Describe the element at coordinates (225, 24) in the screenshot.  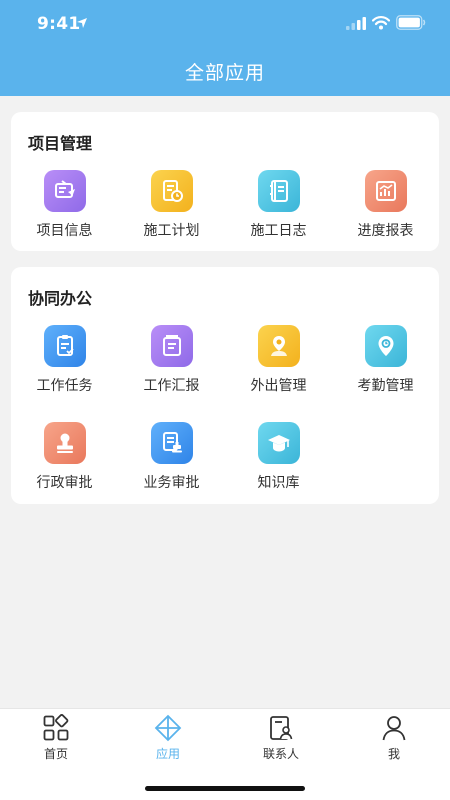
I see `status-bar: 9:41` at that location.